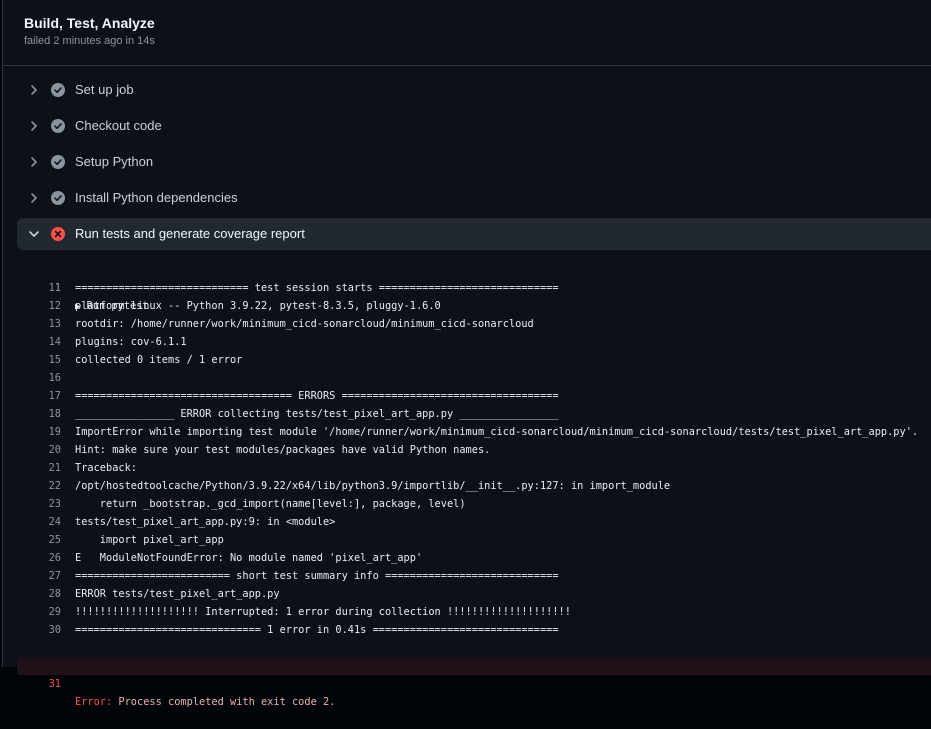  Describe the element at coordinates (104, 89) in the screenshot. I see `step-label: Set up job` at that location.